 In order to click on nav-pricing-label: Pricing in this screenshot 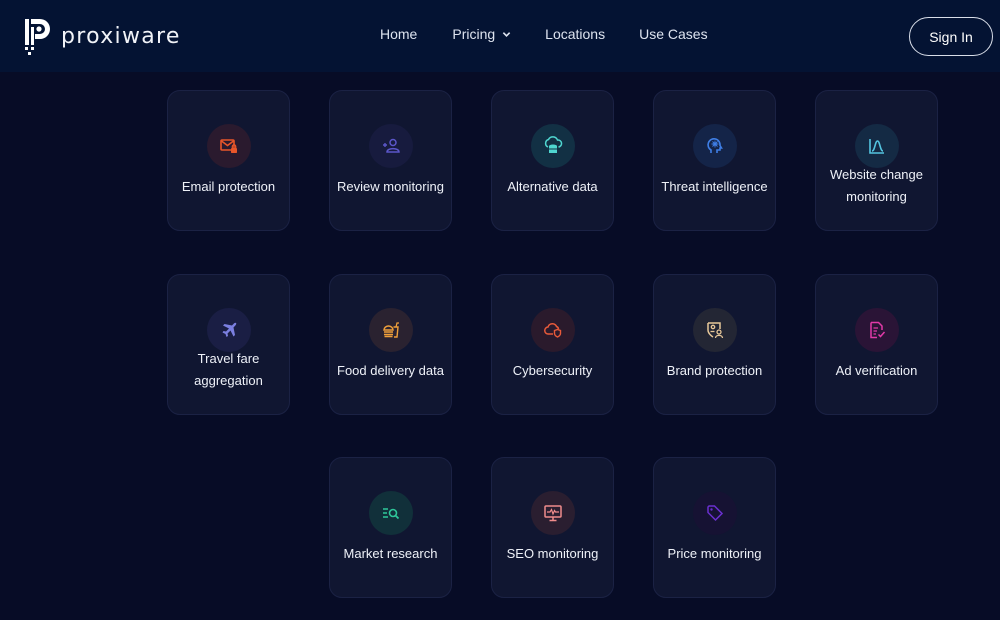, I will do `click(474, 34)`.